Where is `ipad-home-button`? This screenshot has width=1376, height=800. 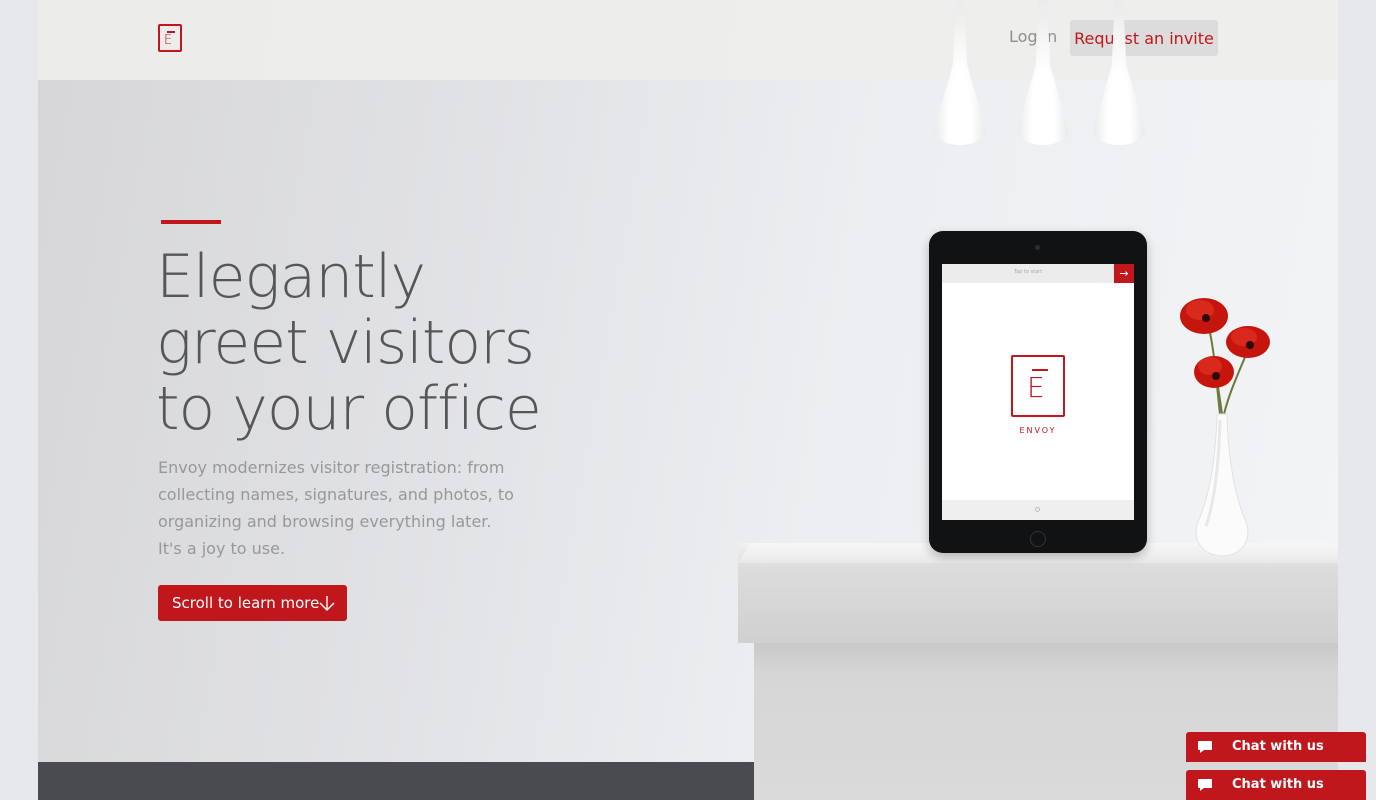 ipad-home-button is located at coordinates (1038, 539).